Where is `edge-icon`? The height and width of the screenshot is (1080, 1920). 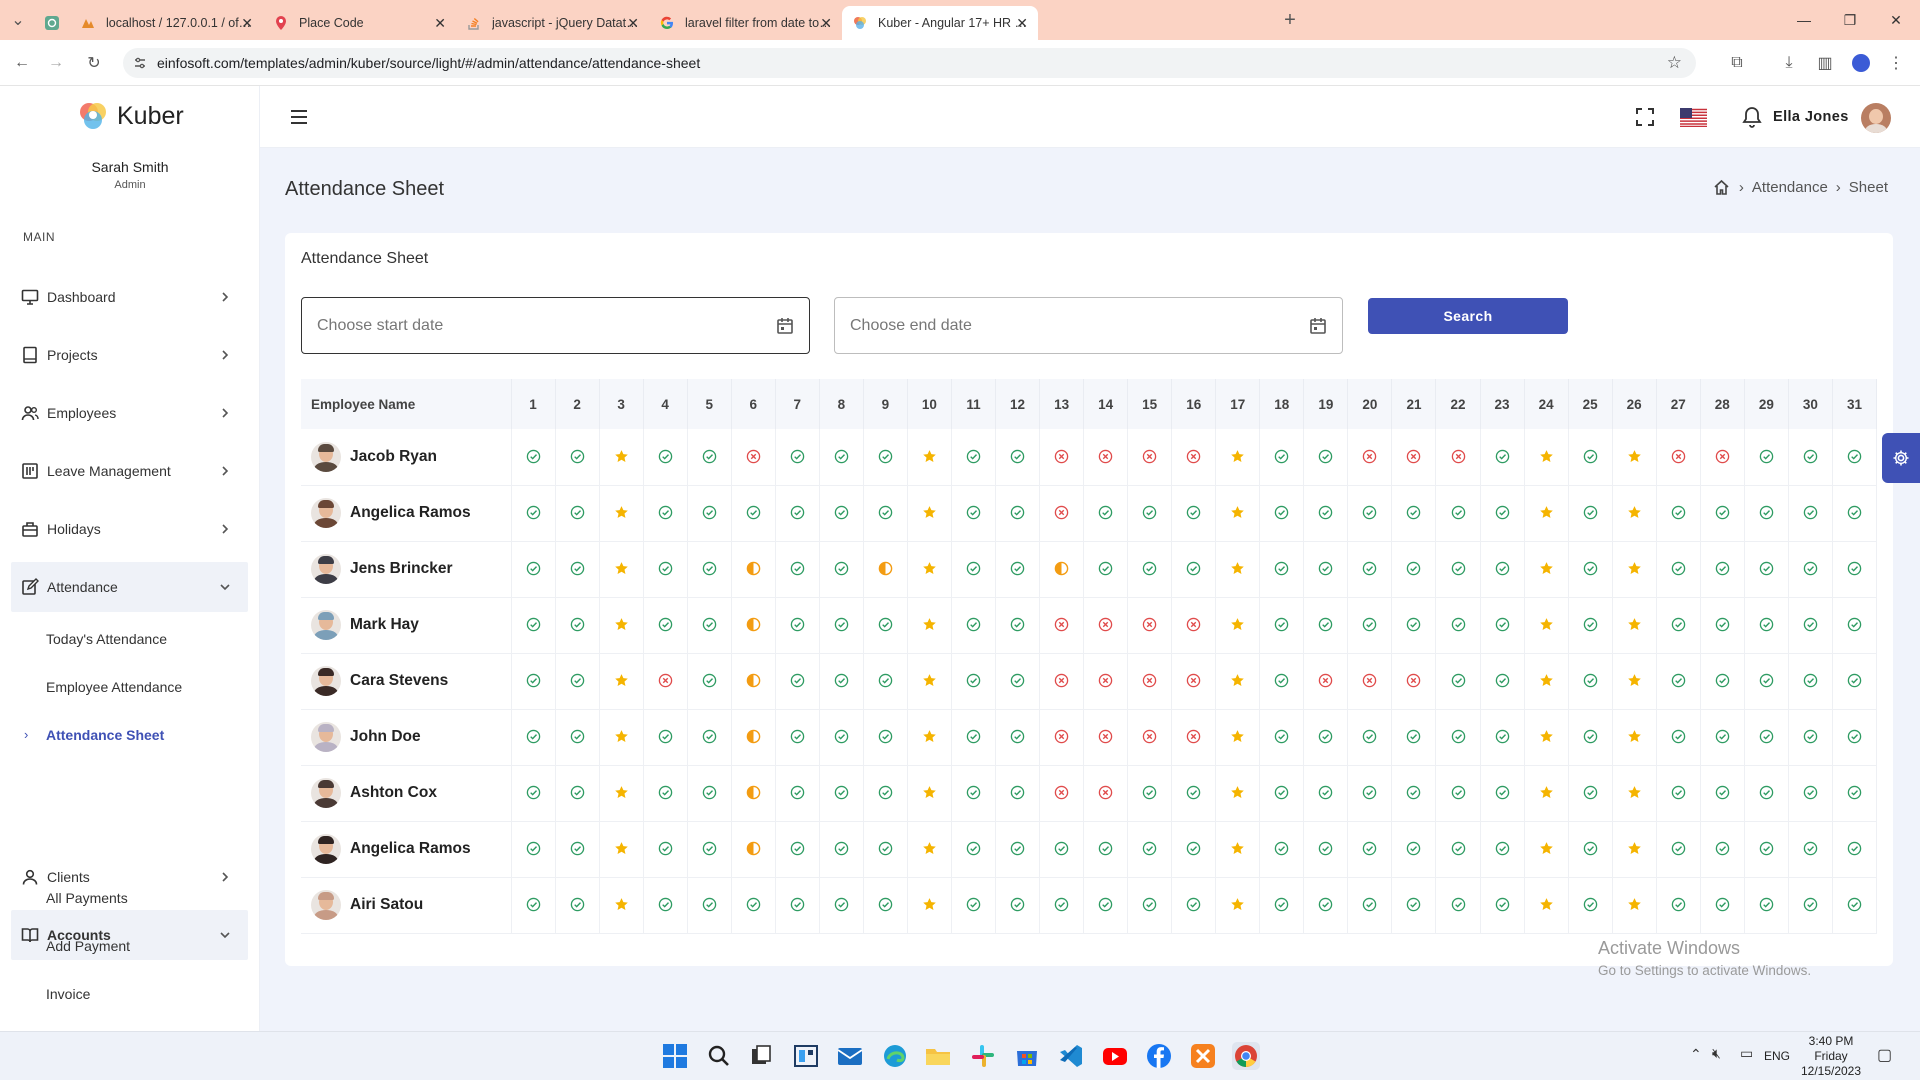 edge-icon is located at coordinates (895, 1056).